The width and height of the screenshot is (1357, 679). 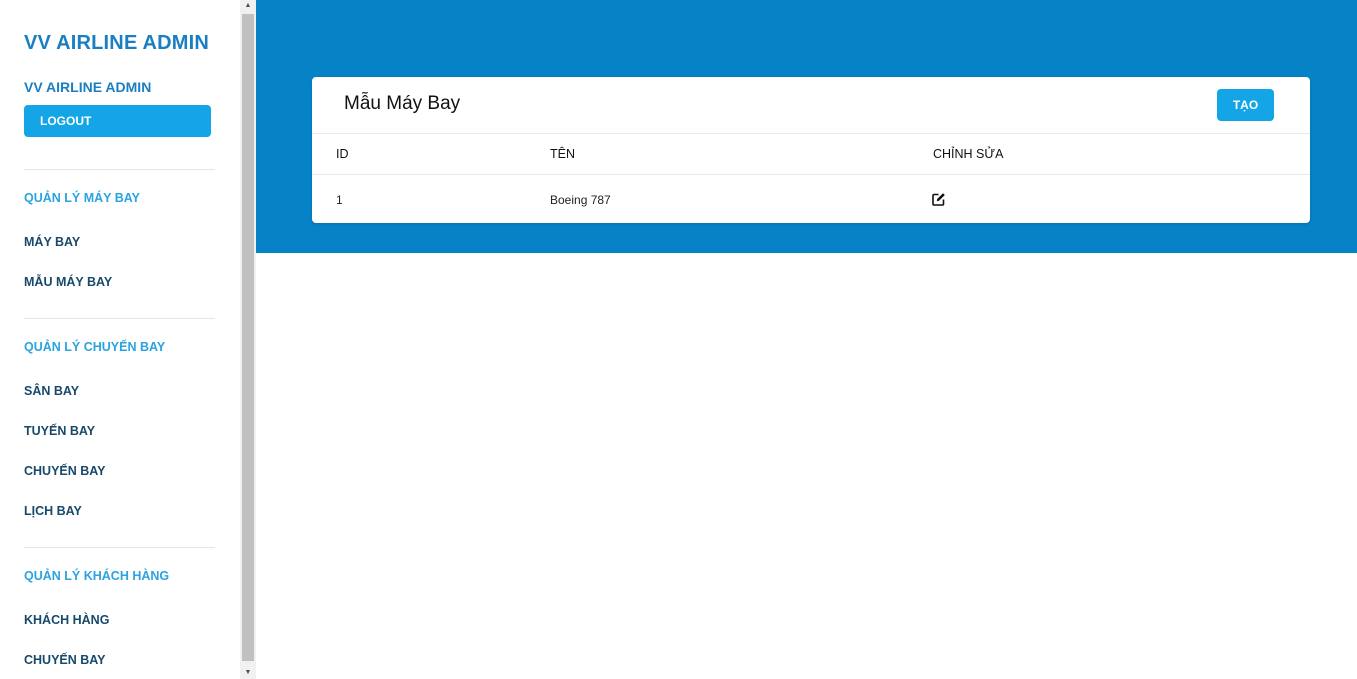 I want to click on section-title-aircraft: QUẢN LÝ MÁY BAY, so click(x=82, y=198).